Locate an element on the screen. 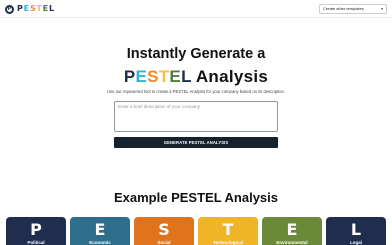 This screenshot has height=245, width=392. hero-title-line2: PESTEL Analysis is located at coordinates (196, 76).